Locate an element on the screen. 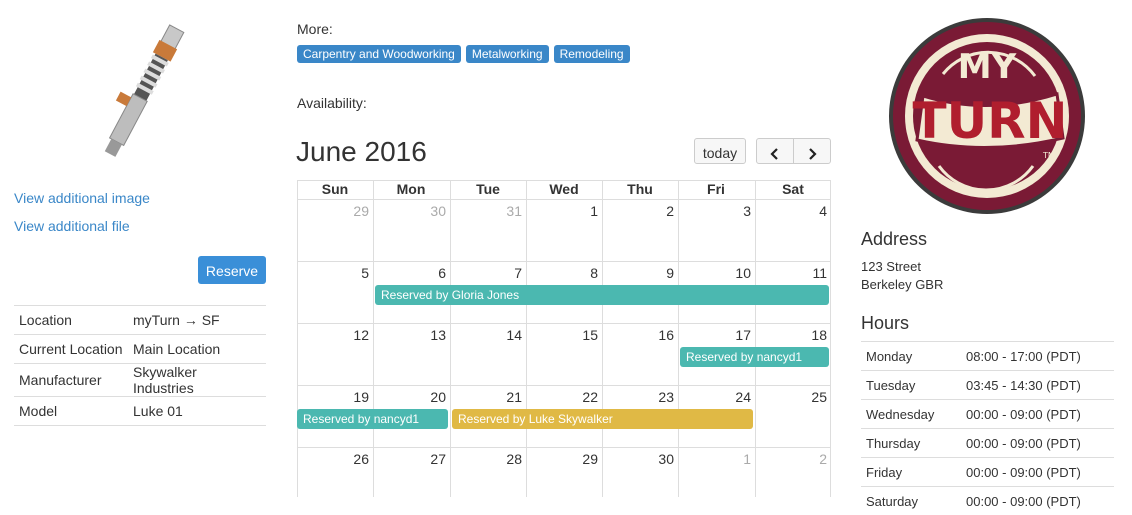  day-number: 20 is located at coordinates (411, 397).